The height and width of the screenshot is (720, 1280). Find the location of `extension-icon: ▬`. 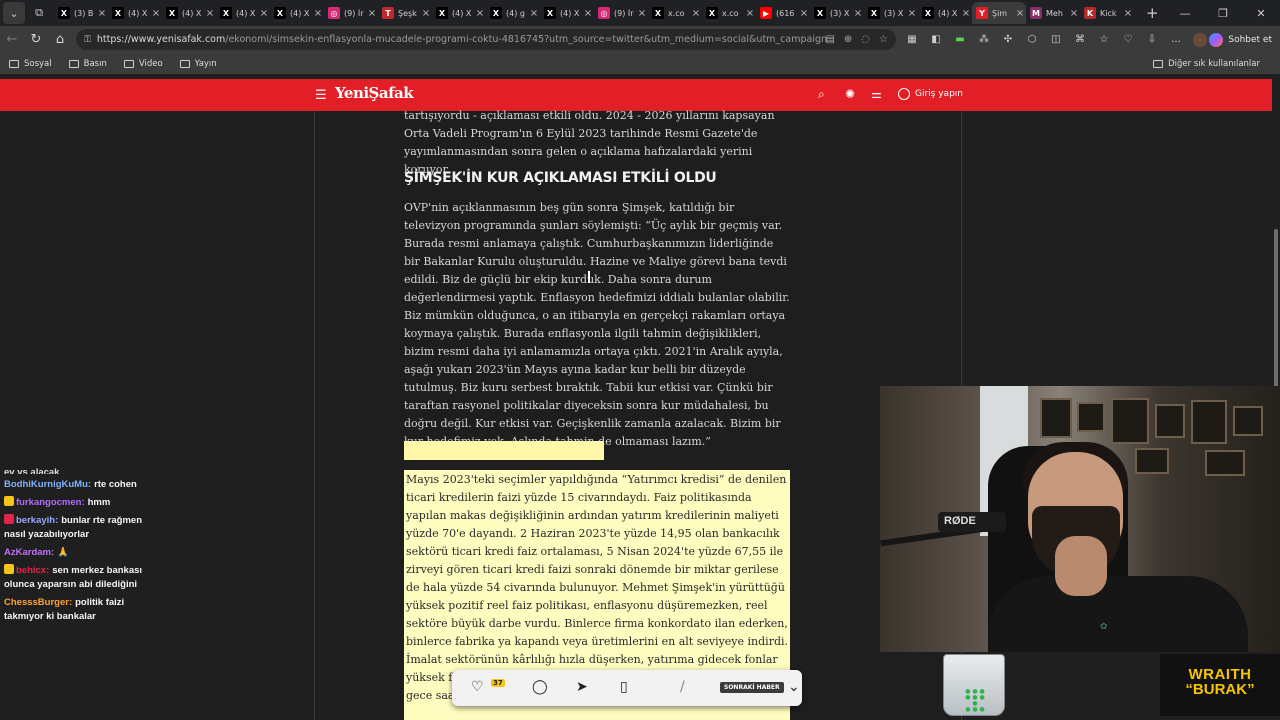

extension-icon: ▬ is located at coordinates (960, 39).